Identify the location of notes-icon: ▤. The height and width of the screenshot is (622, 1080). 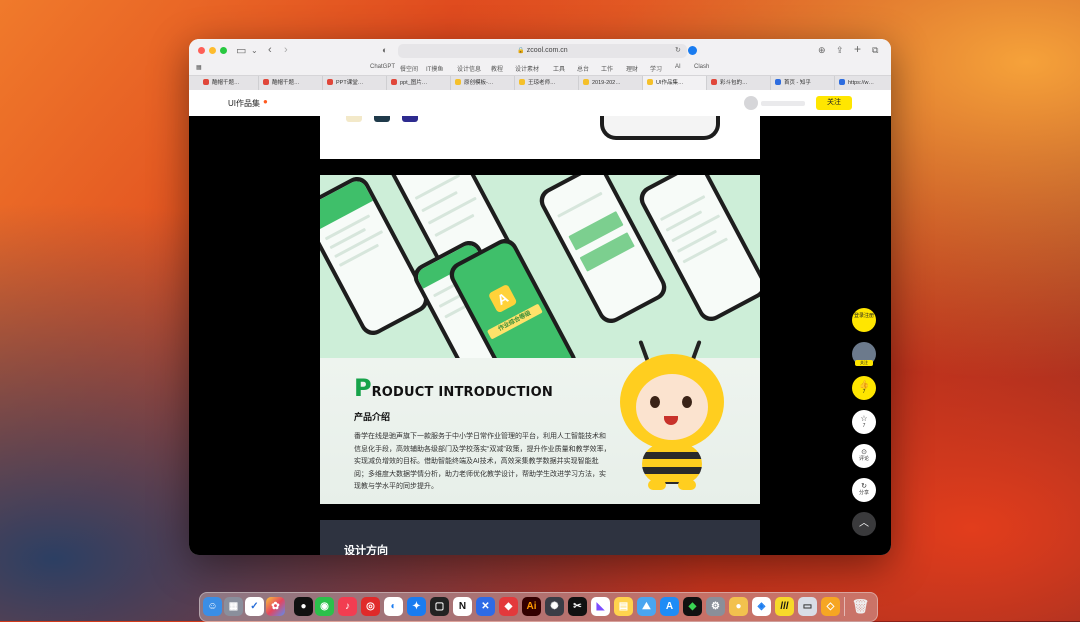
(623, 606).